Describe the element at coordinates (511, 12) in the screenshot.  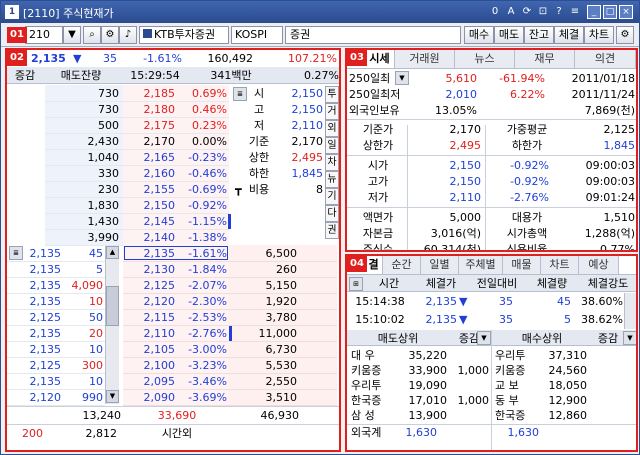
I see `font-icon: A` at that location.